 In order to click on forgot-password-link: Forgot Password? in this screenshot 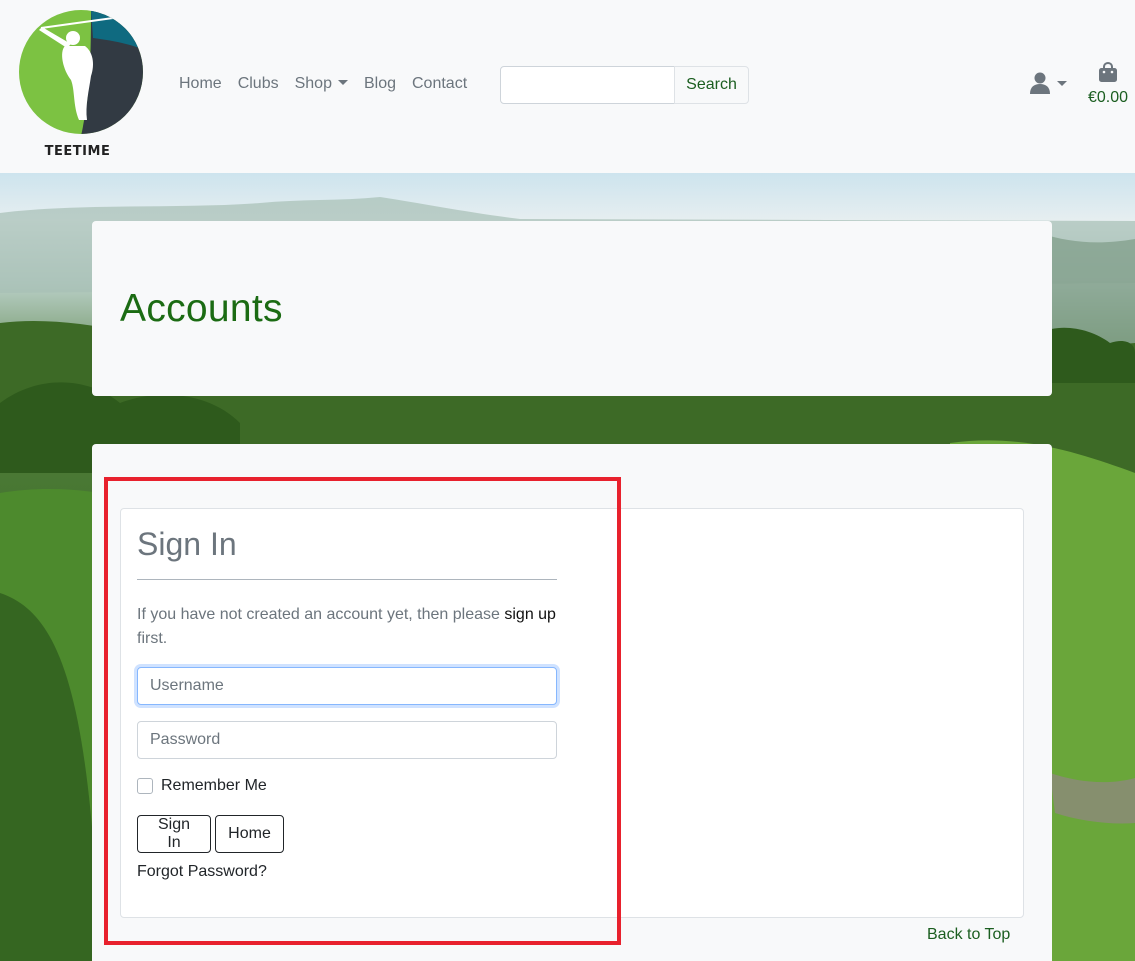, I will do `click(202, 872)`.